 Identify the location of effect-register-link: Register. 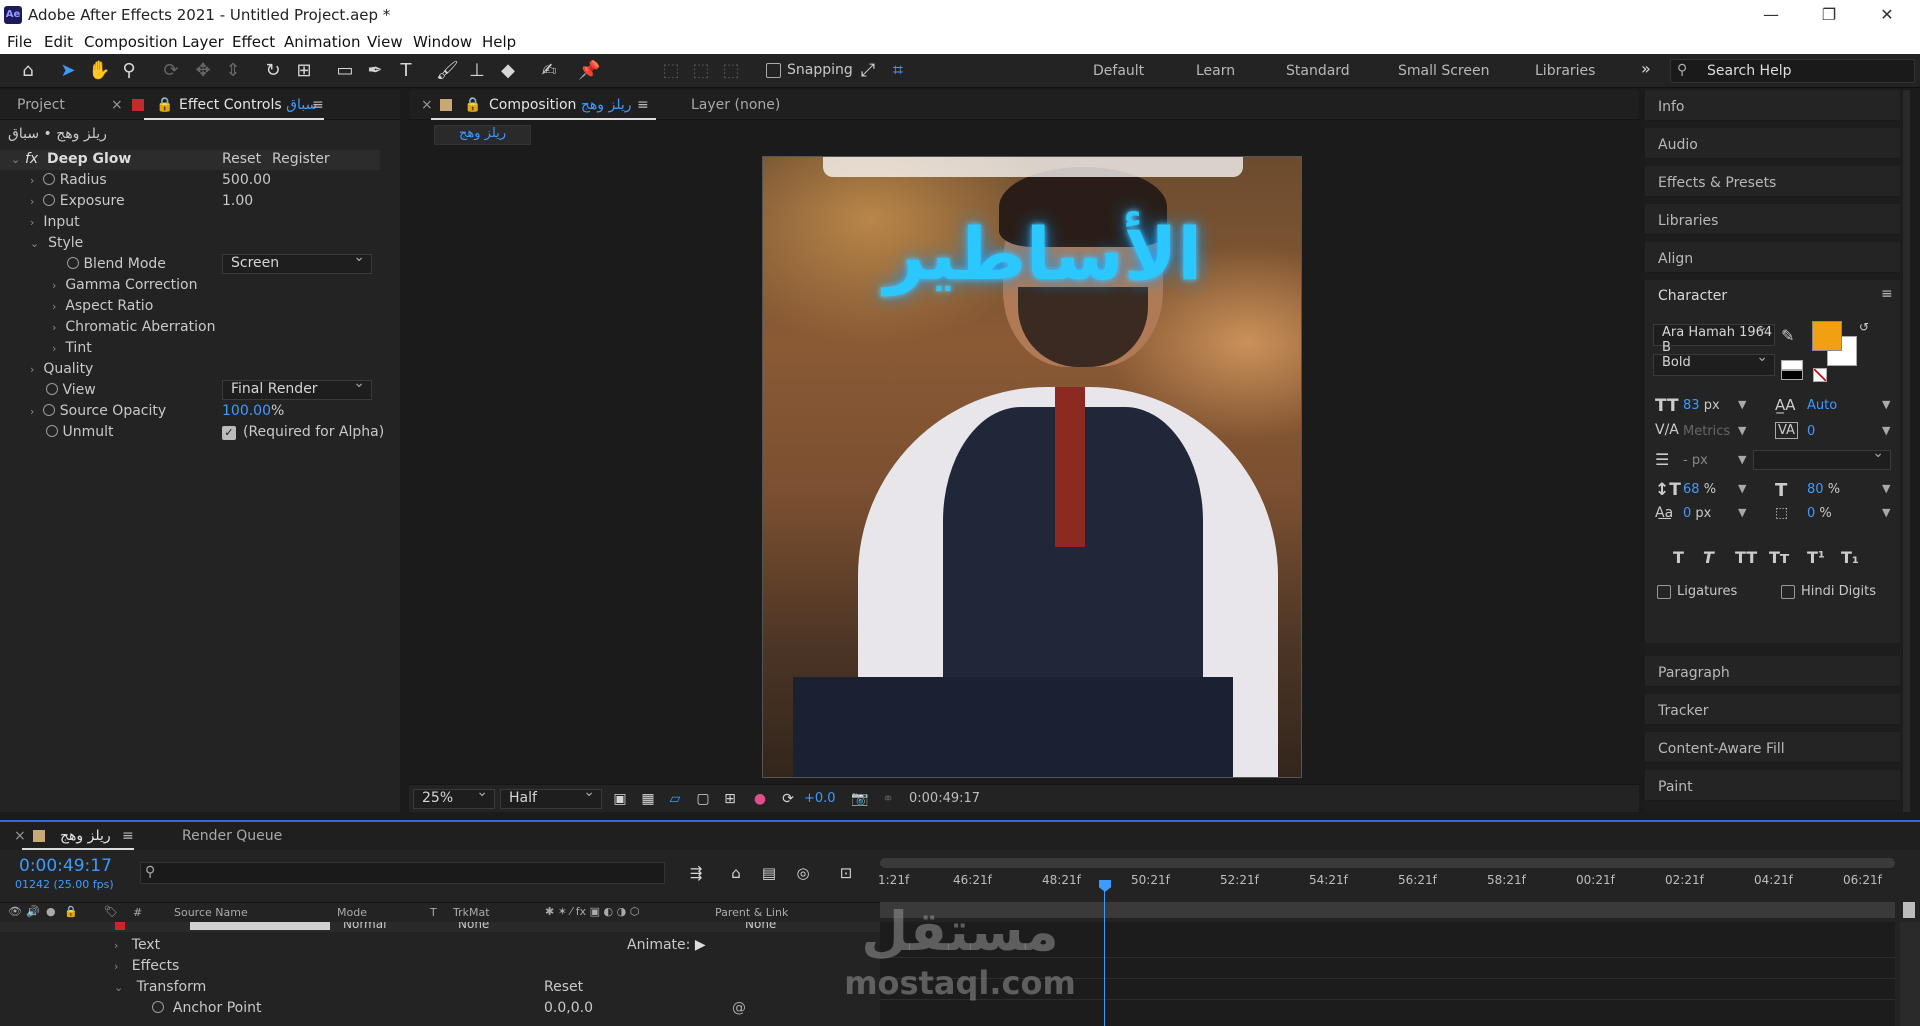
(301, 159).